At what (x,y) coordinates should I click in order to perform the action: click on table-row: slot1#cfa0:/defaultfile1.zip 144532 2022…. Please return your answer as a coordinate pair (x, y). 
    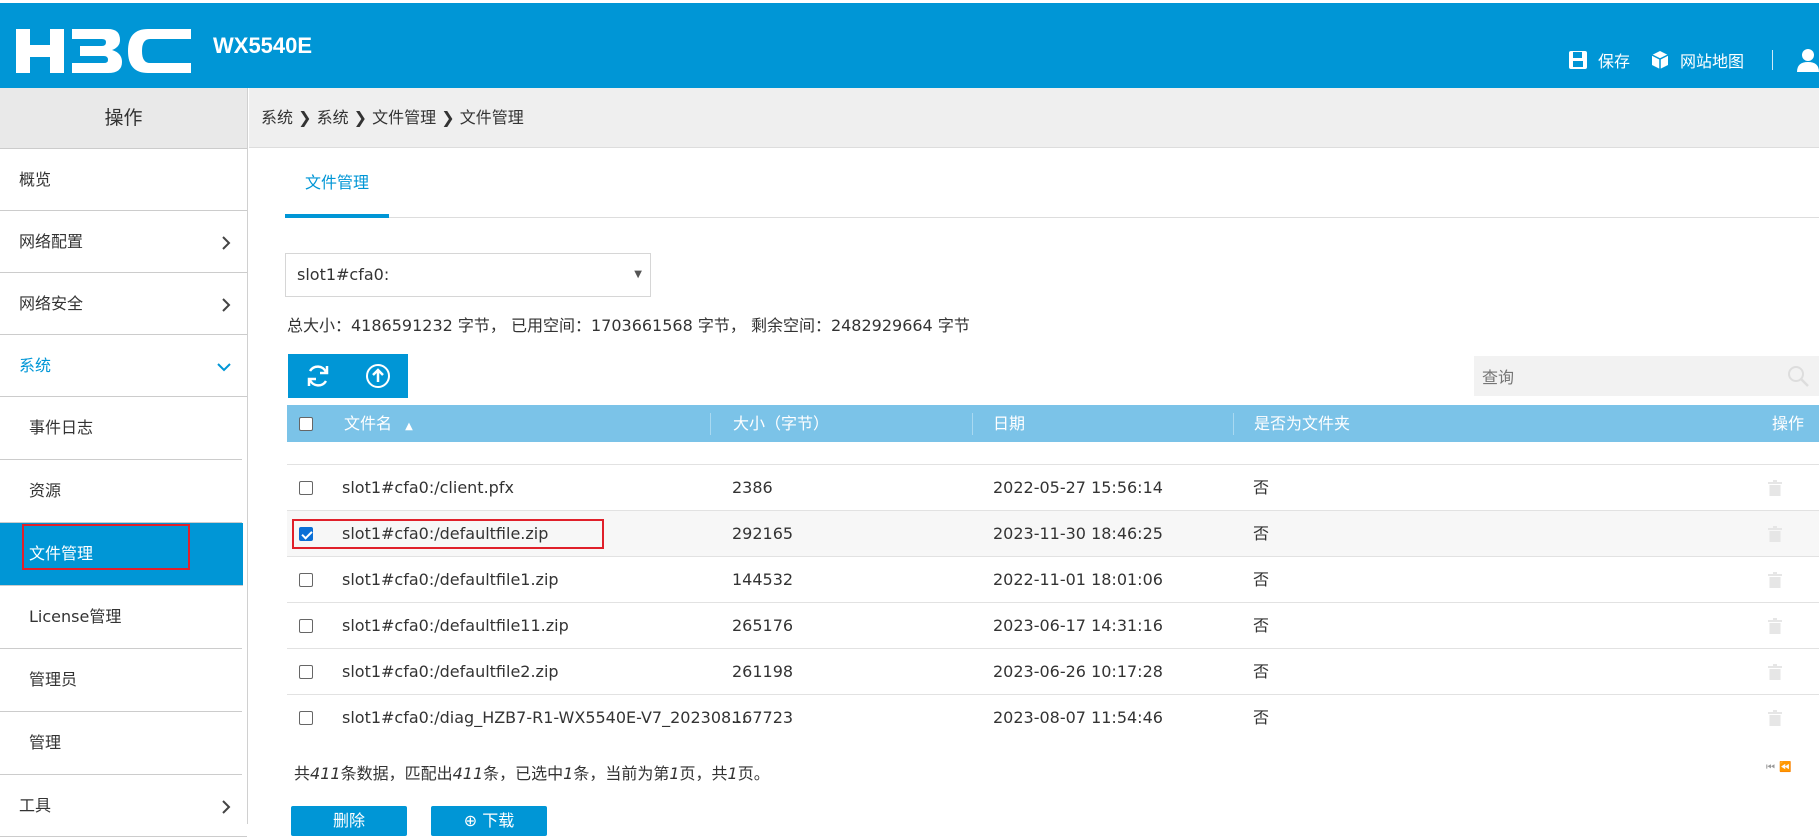
    Looking at the image, I should click on (1053, 580).